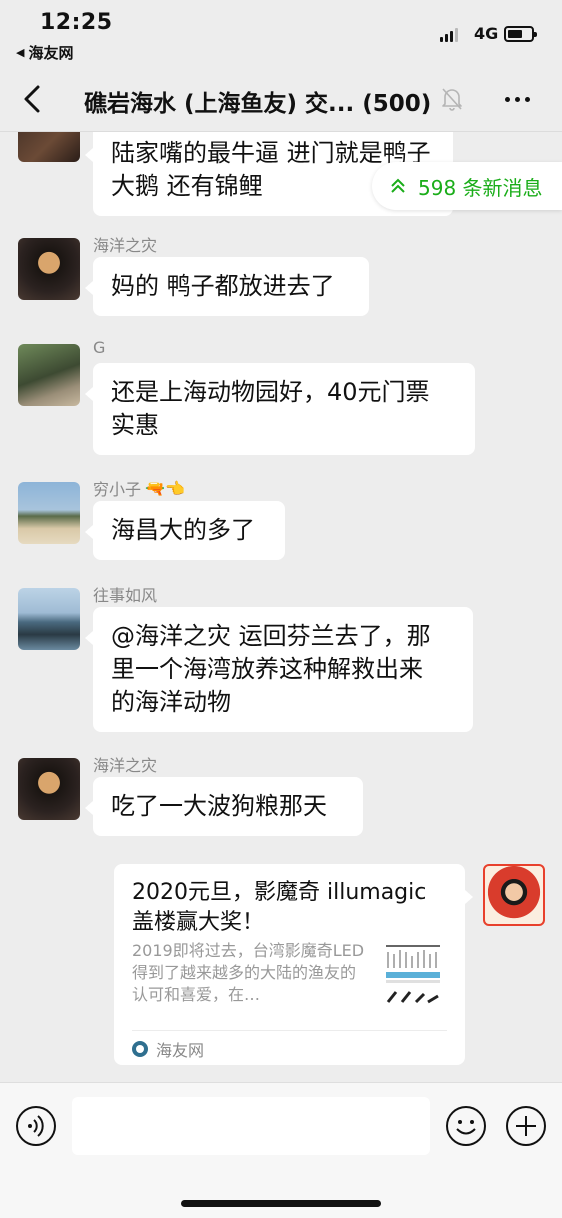  I want to click on new-messages-label: 598 条新消息, so click(480, 187).